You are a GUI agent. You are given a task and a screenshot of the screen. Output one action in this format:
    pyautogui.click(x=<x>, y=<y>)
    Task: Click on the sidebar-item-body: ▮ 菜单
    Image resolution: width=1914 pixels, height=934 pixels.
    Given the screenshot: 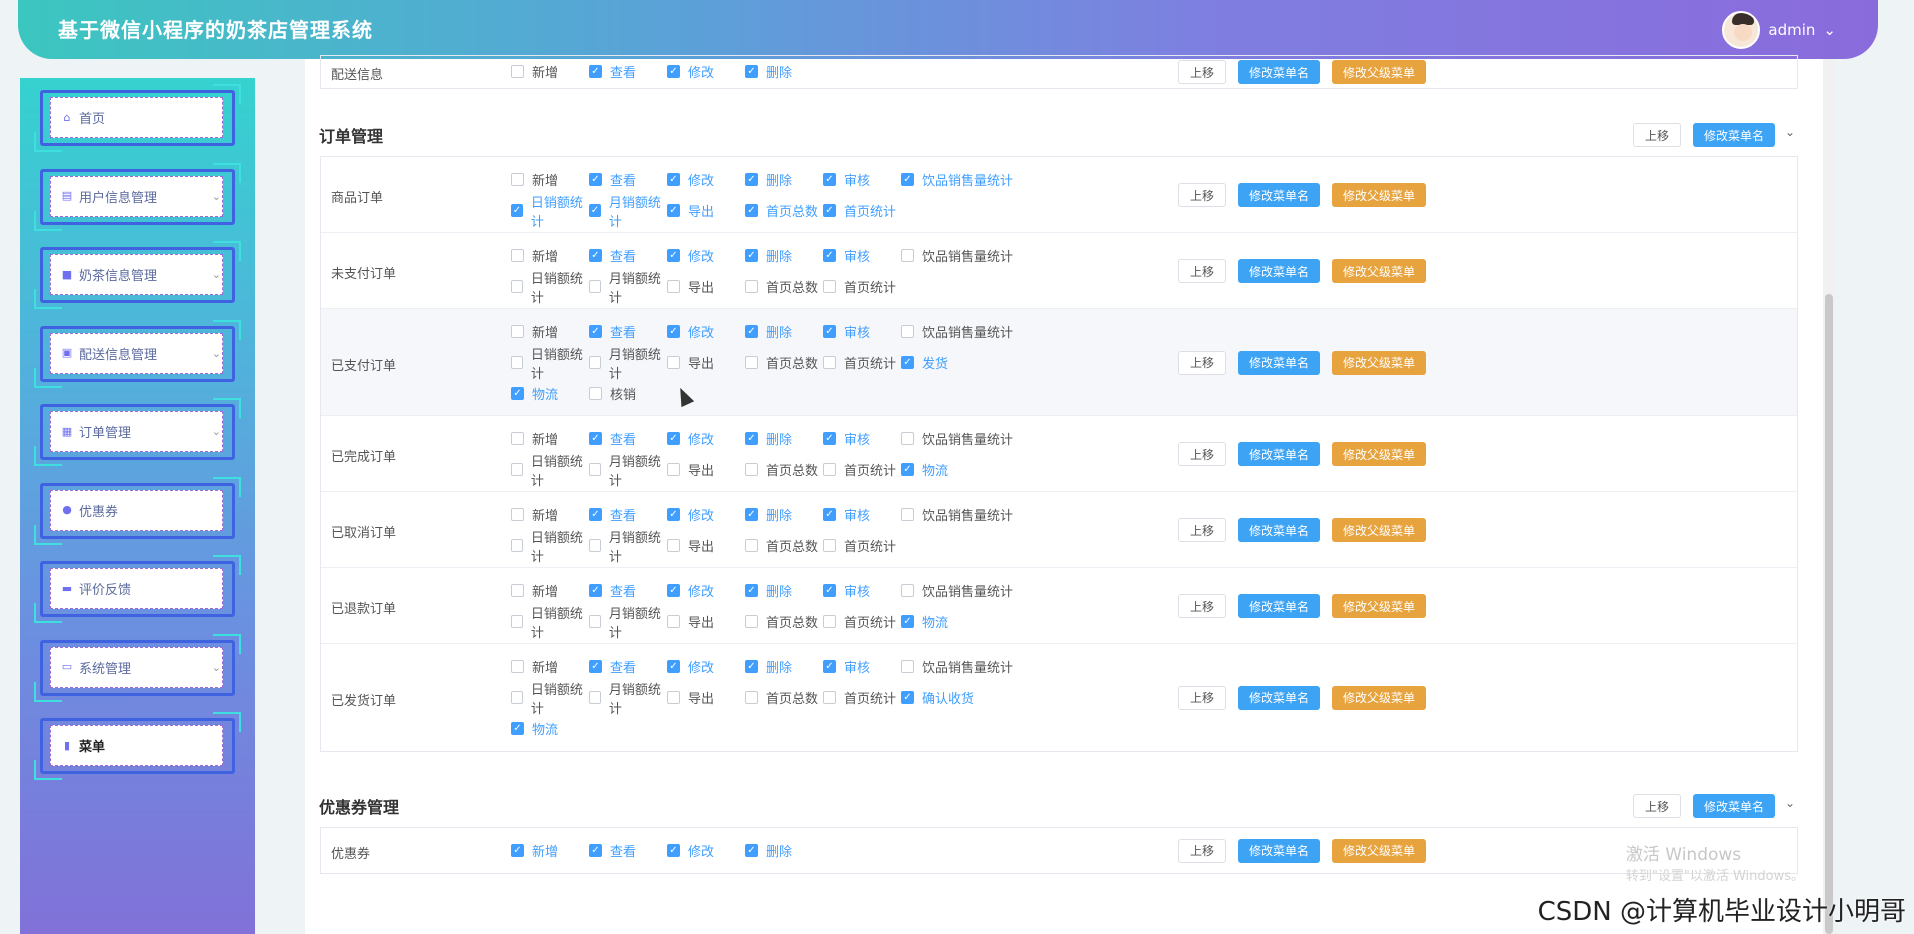 What is the action you would take?
    pyautogui.click(x=136, y=745)
    